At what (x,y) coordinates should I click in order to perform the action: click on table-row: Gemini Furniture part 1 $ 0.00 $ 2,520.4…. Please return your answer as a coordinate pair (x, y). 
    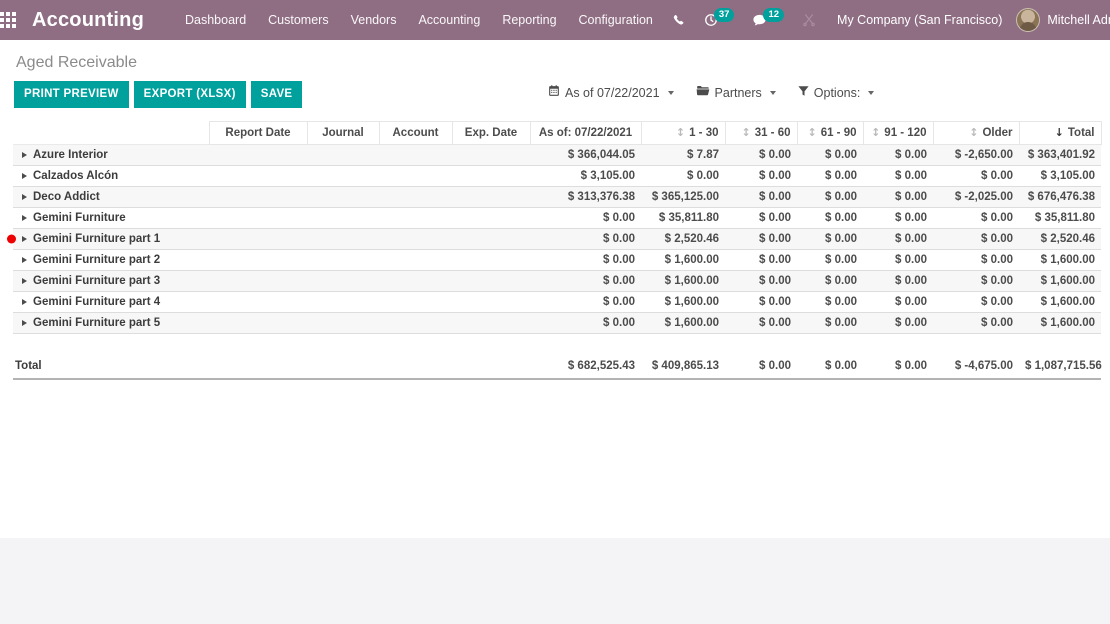
    Looking at the image, I should click on (554, 239).